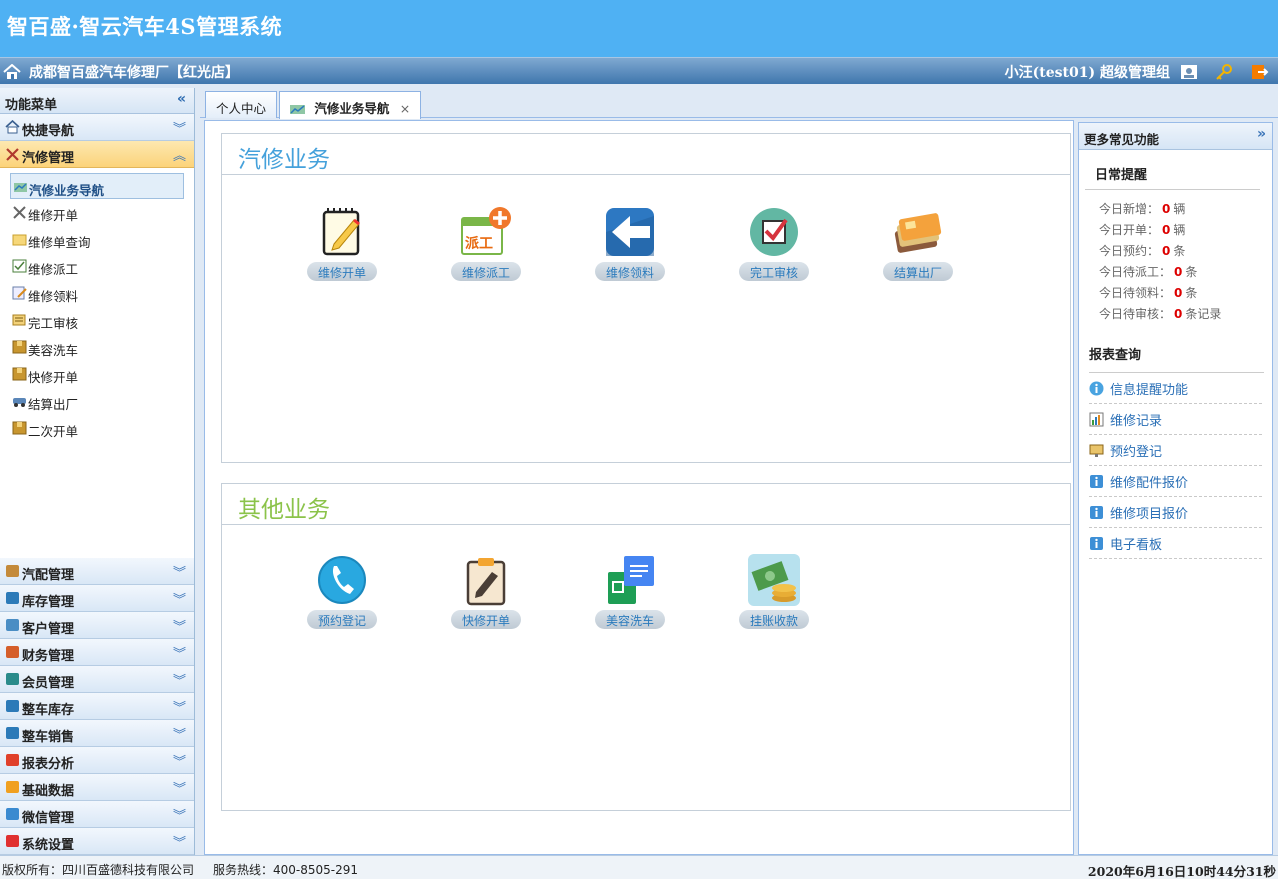 This screenshot has height=879, width=1278. I want to click on collapse-sidebar-icon: «, so click(181, 99).